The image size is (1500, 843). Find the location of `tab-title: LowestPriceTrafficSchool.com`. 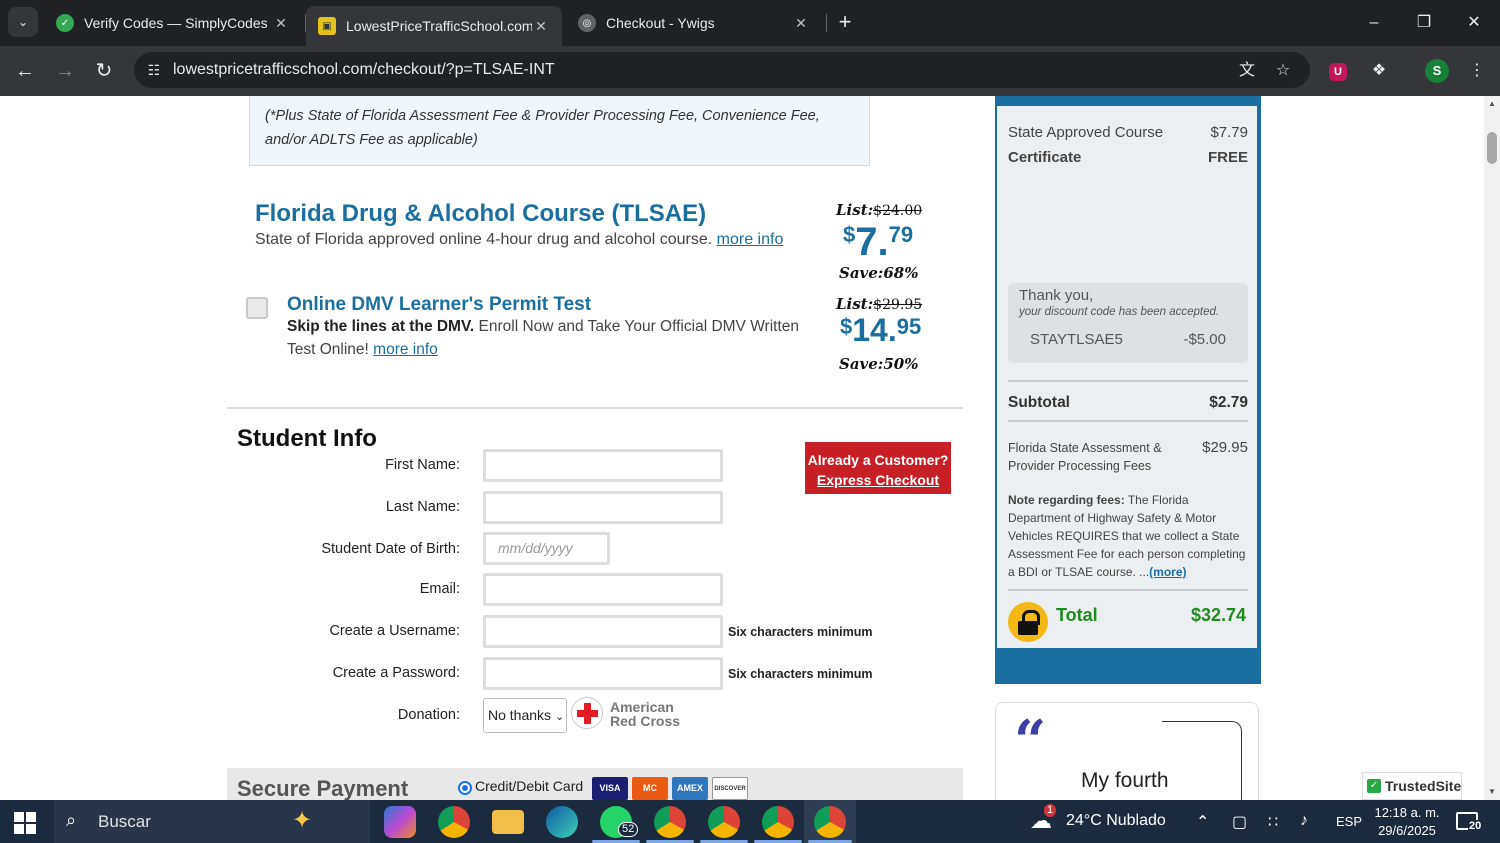

tab-title: LowestPriceTrafficSchool.com is located at coordinates (439, 26).